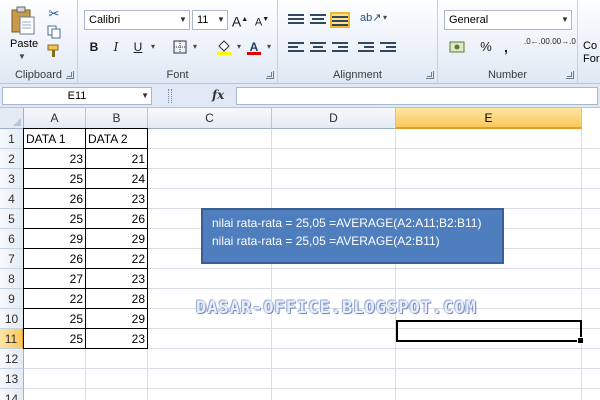 The width and height of the screenshot is (600, 400). I want to click on shrink-font-button: A▼, so click(262, 20).